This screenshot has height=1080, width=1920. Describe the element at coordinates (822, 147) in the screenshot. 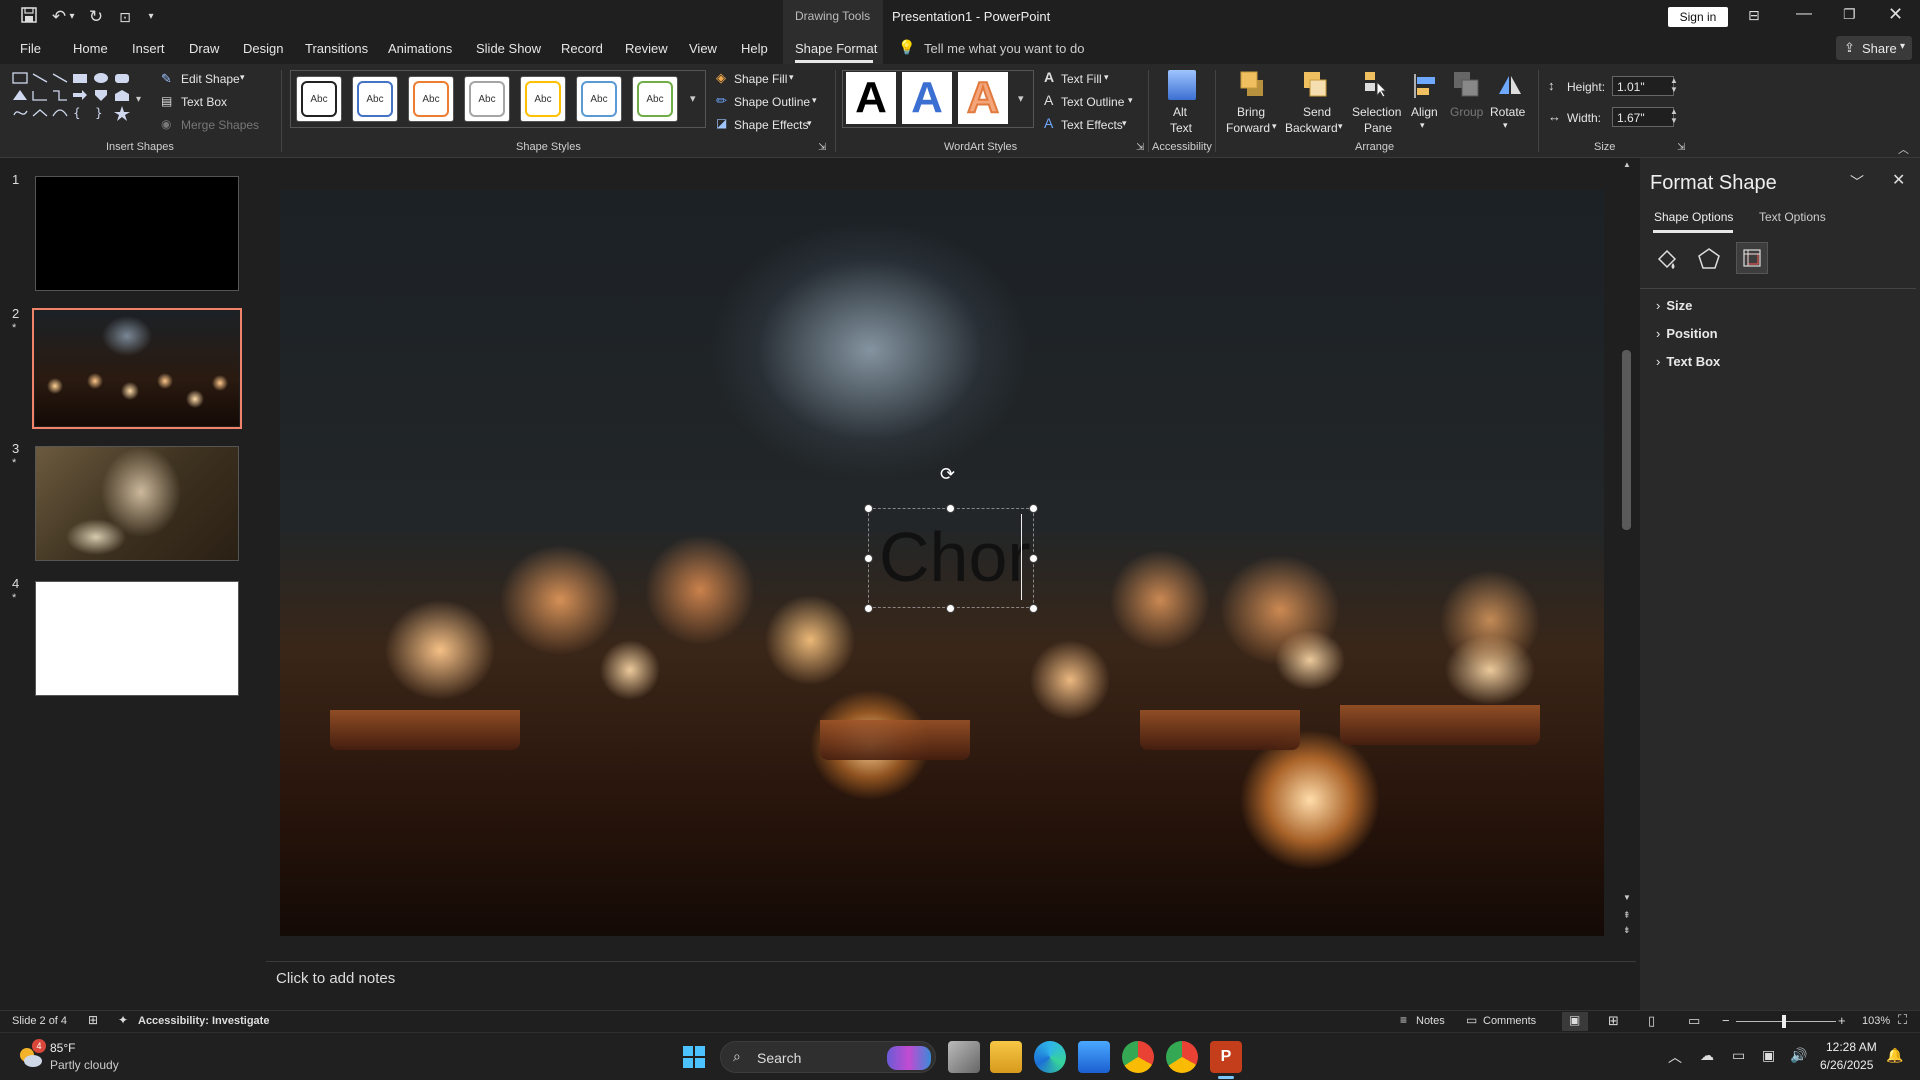

I see `shape-styles-launcher-icon: ⇲` at that location.